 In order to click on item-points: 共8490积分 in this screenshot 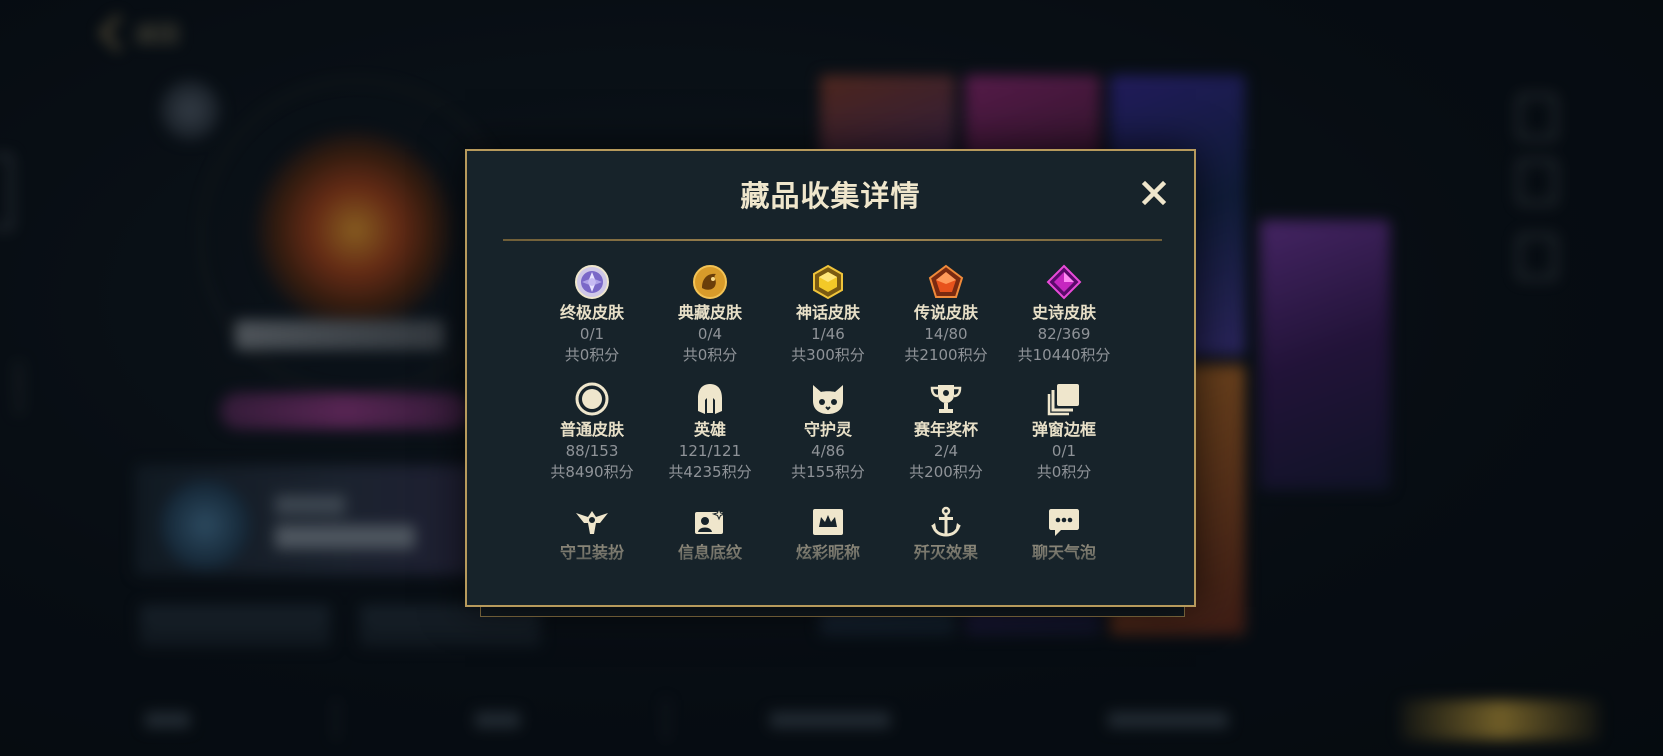, I will do `click(592, 472)`.